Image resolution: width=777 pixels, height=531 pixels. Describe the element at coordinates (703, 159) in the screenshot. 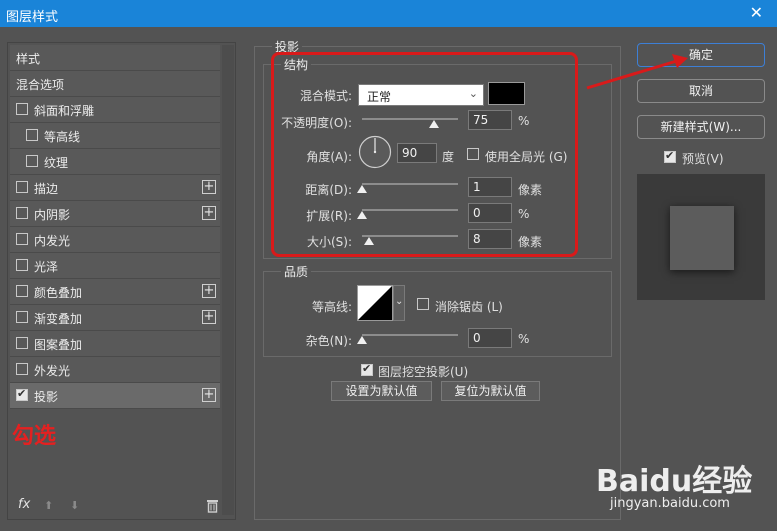

I see `preview-label: 预览(V)` at that location.